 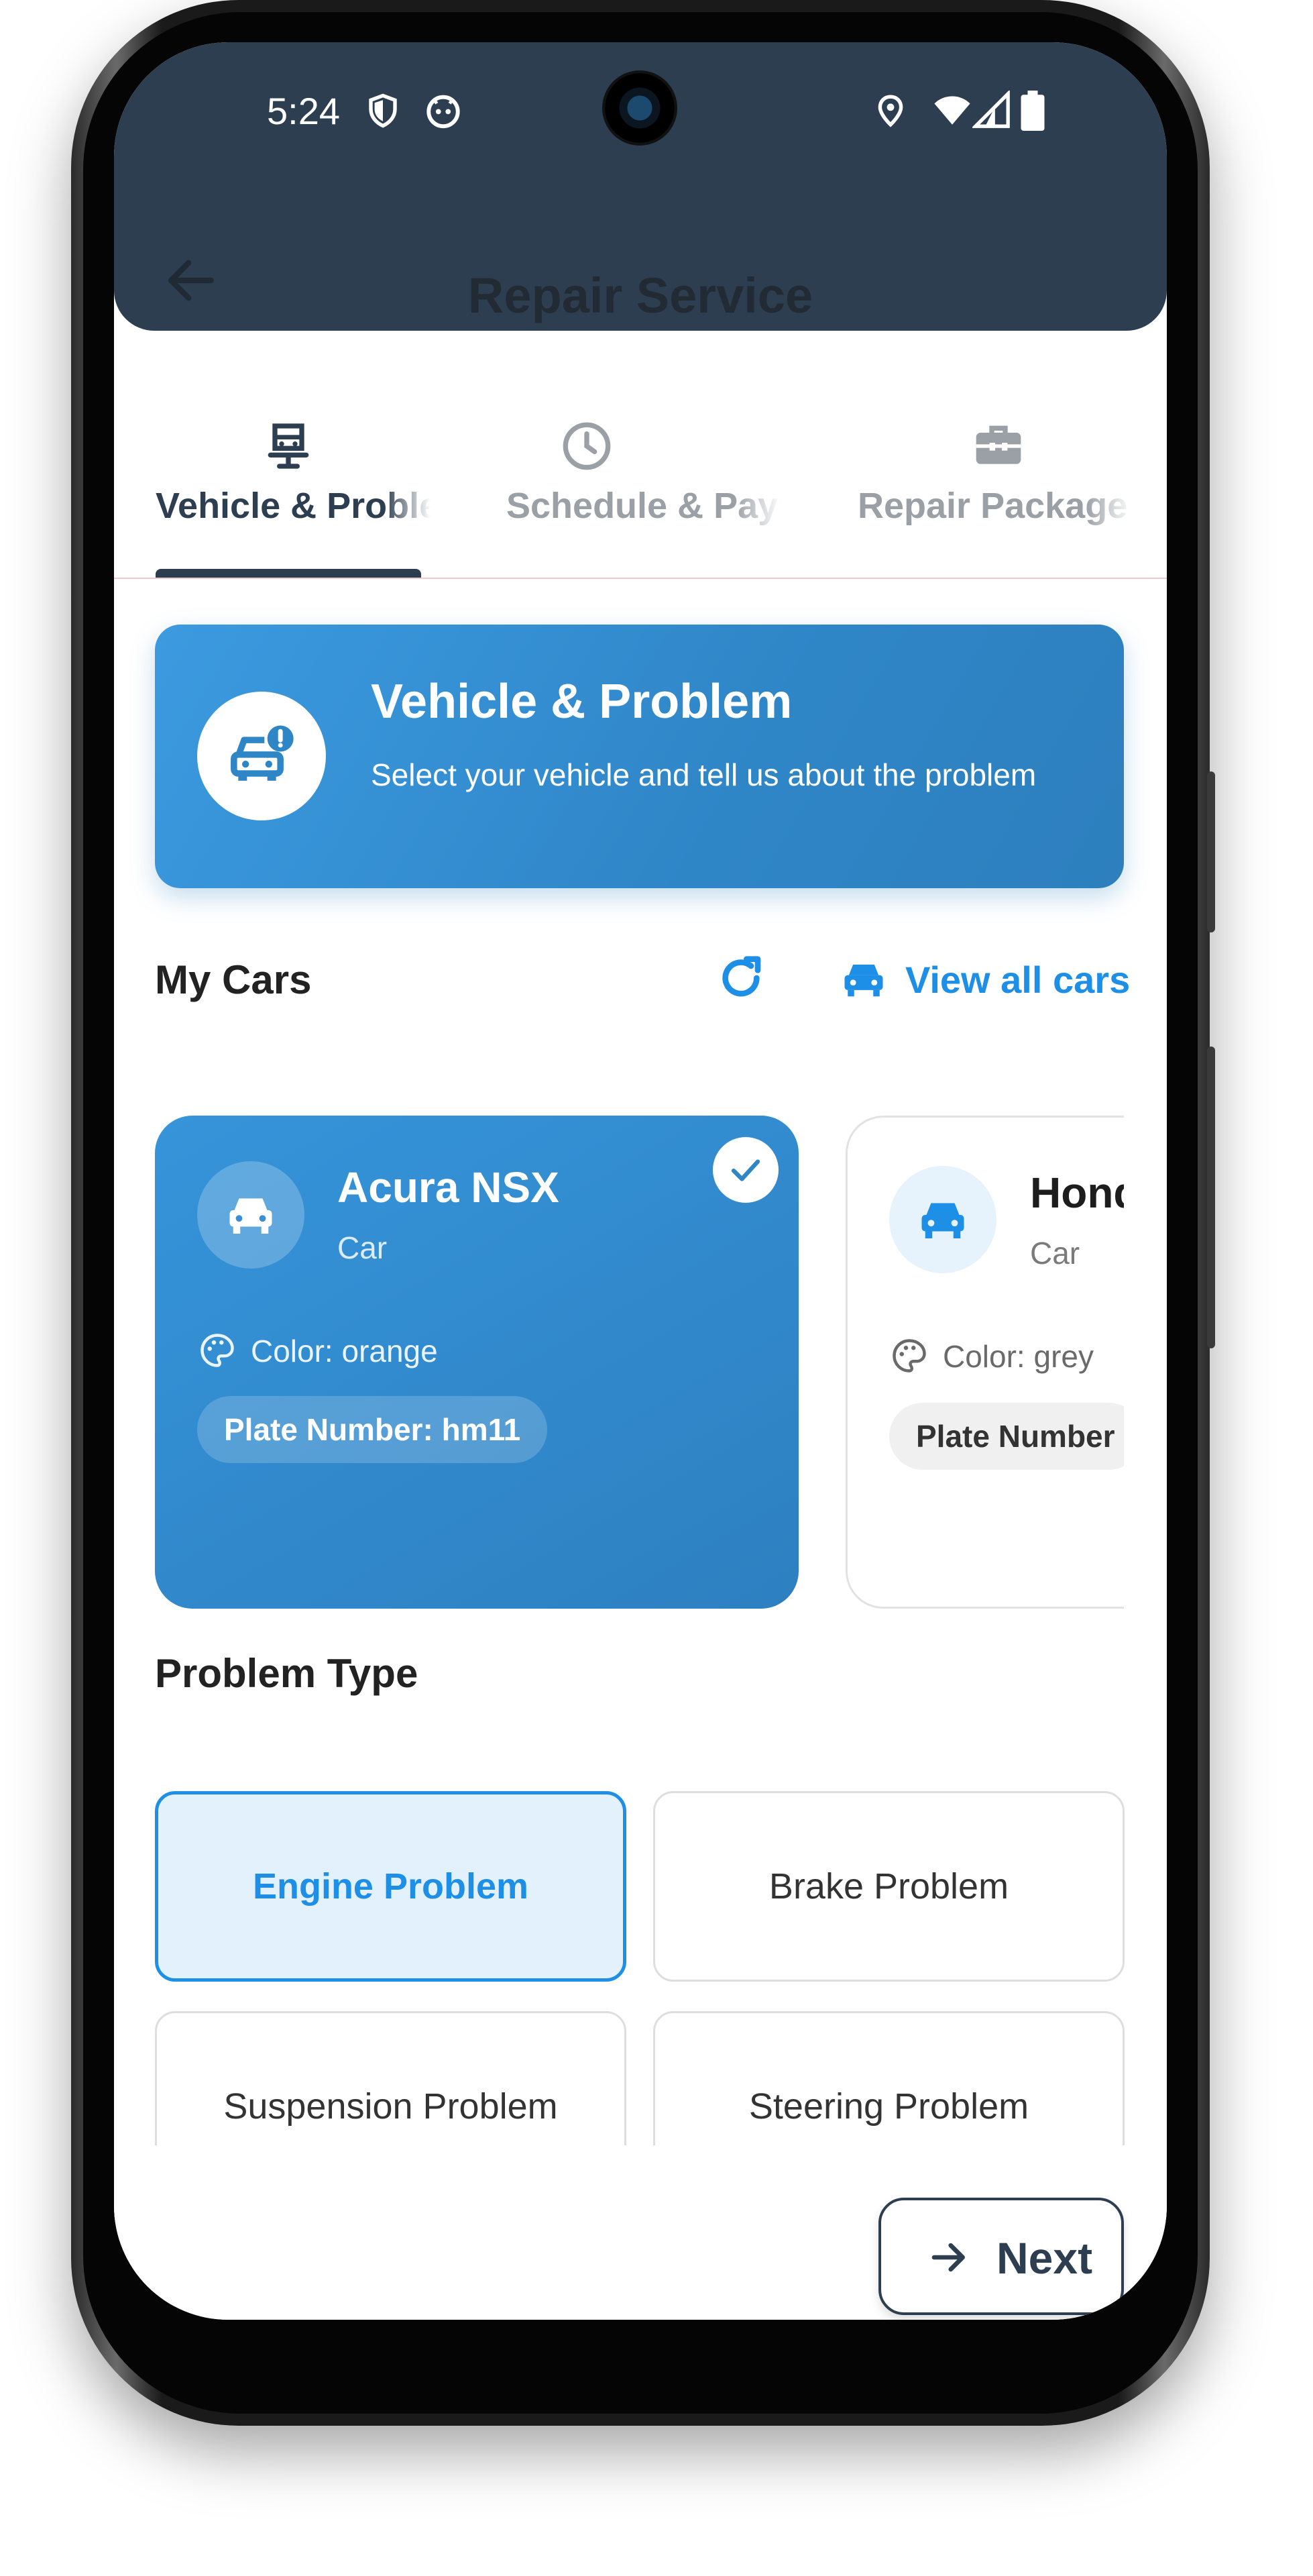 What do you see at coordinates (286, 1673) in the screenshot?
I see `problem-type-heading: Problem Type` at bounding box center [286, 1673].